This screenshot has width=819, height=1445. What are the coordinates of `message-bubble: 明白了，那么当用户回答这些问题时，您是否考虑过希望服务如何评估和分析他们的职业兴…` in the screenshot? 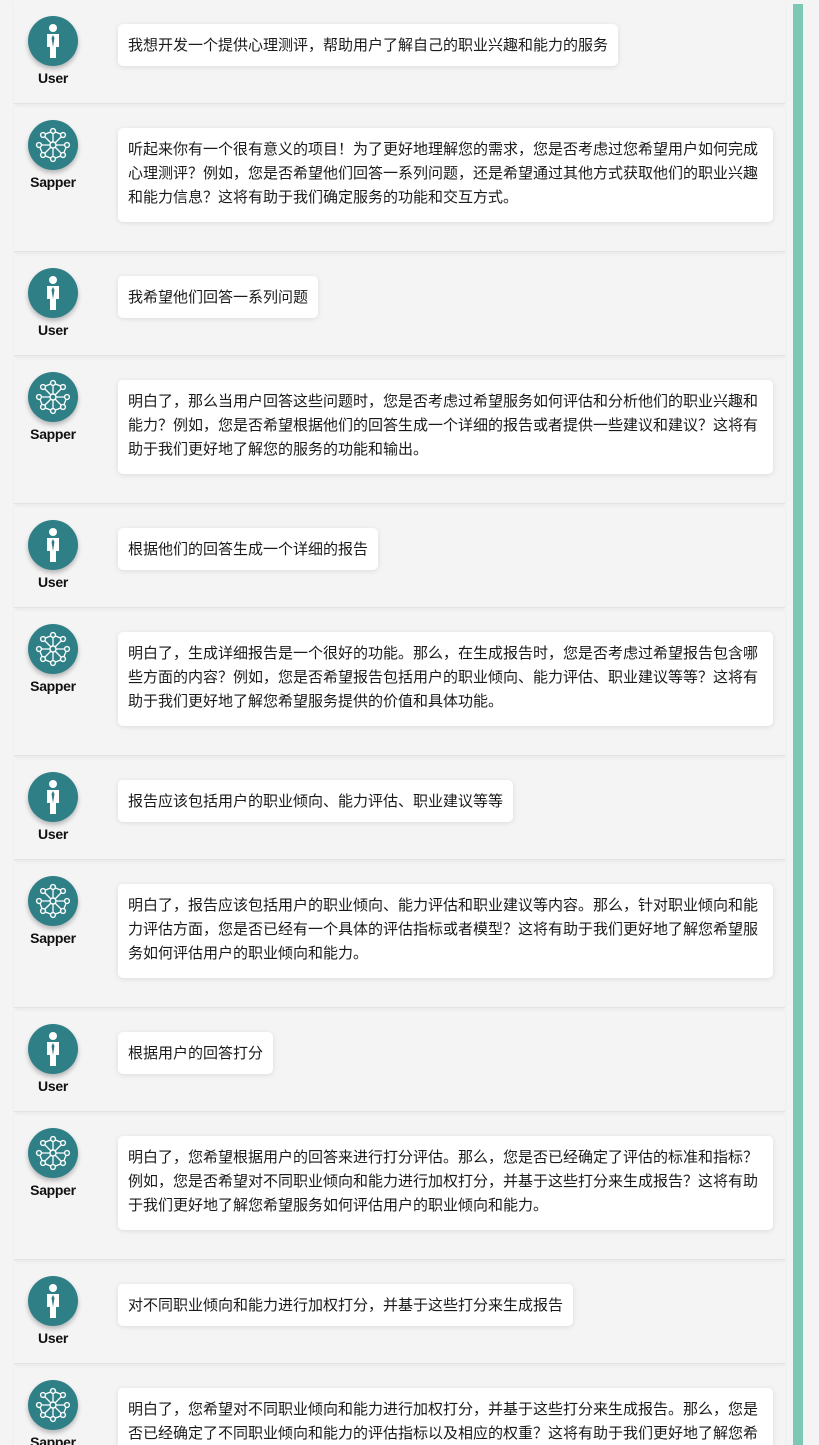 It's located at (445, 427).